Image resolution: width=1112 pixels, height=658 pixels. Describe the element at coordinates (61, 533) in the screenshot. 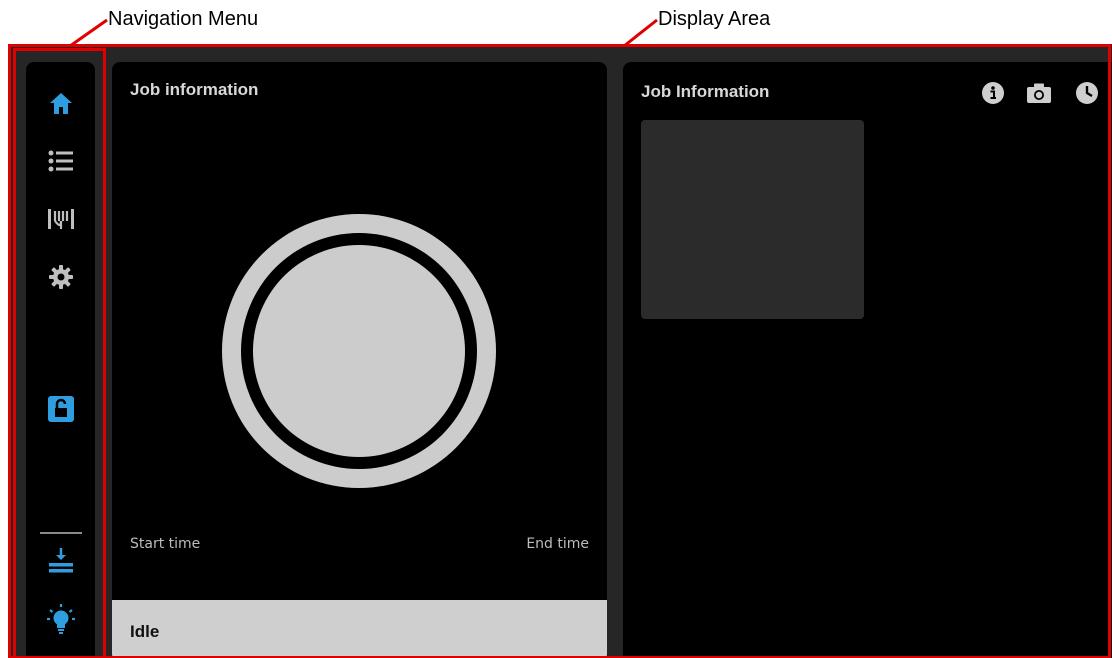

I see `nav-divider` at that location.